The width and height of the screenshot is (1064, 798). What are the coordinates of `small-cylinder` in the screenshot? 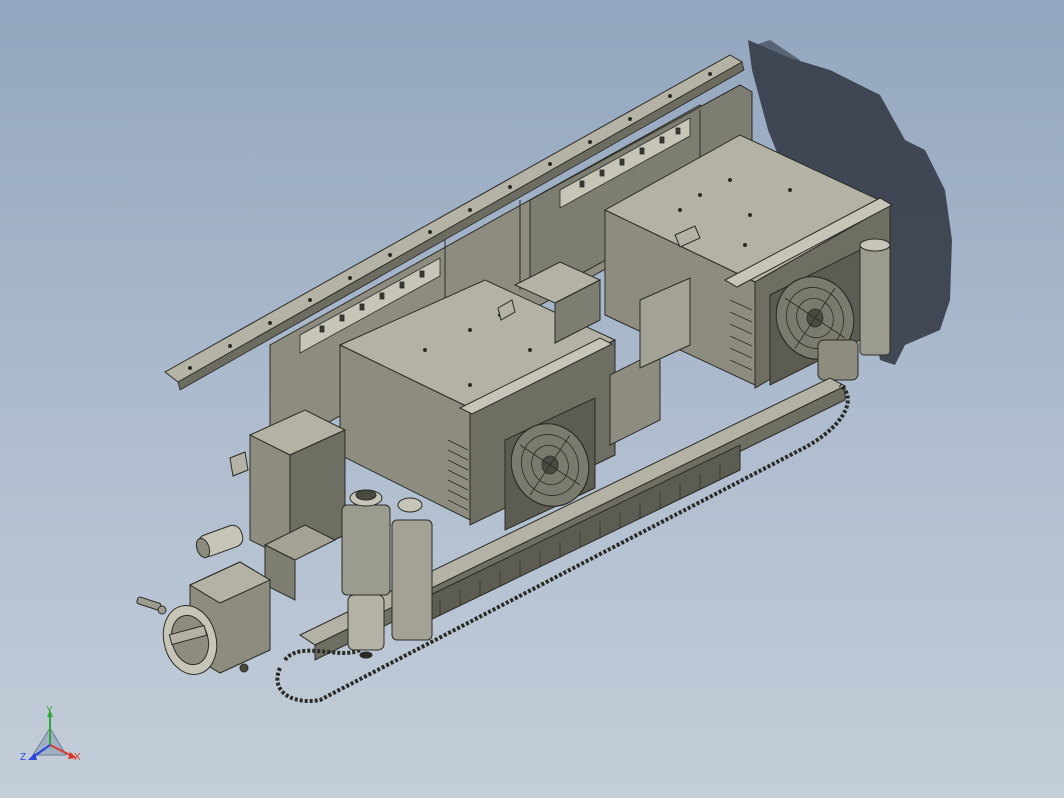 It's located at (219, 541).